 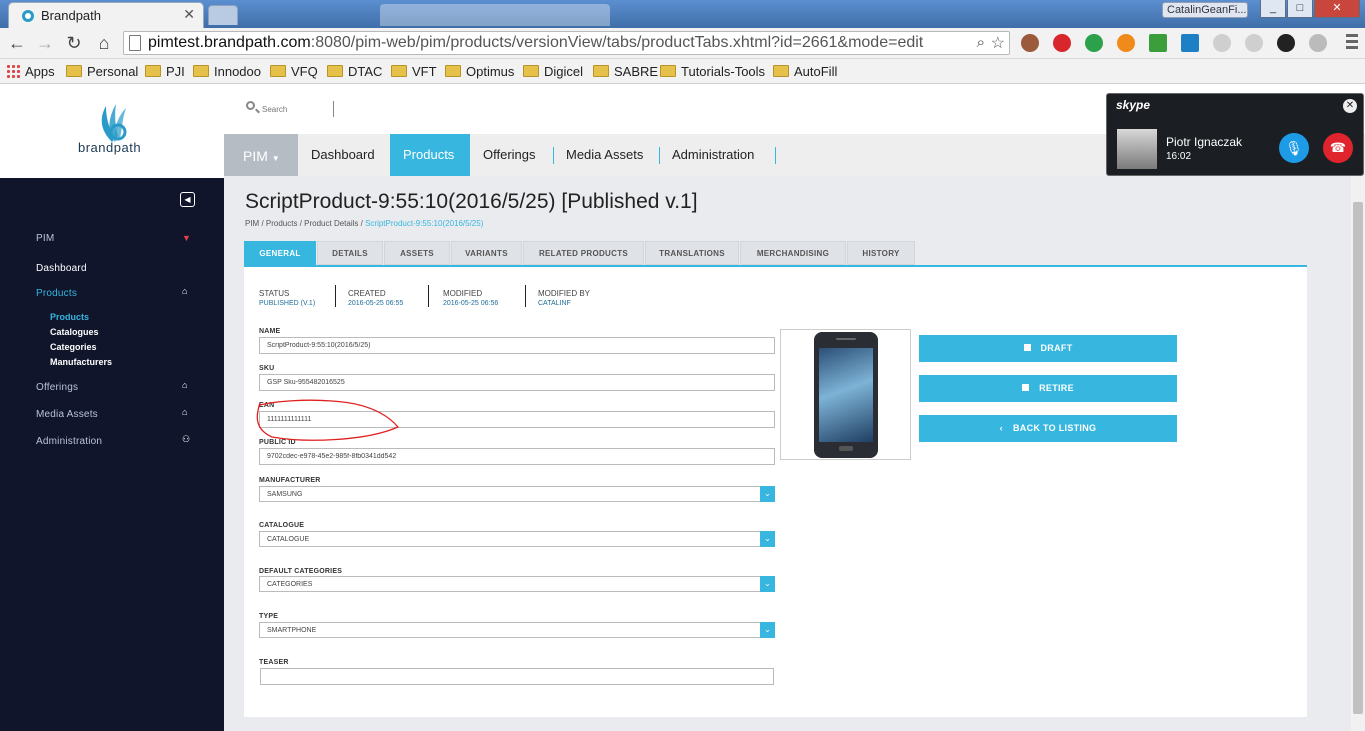 What do you see at coordinates (509, 155) in the screenshot?
I see `nav-offerings: Offerings` at bounding box center [509, 155].